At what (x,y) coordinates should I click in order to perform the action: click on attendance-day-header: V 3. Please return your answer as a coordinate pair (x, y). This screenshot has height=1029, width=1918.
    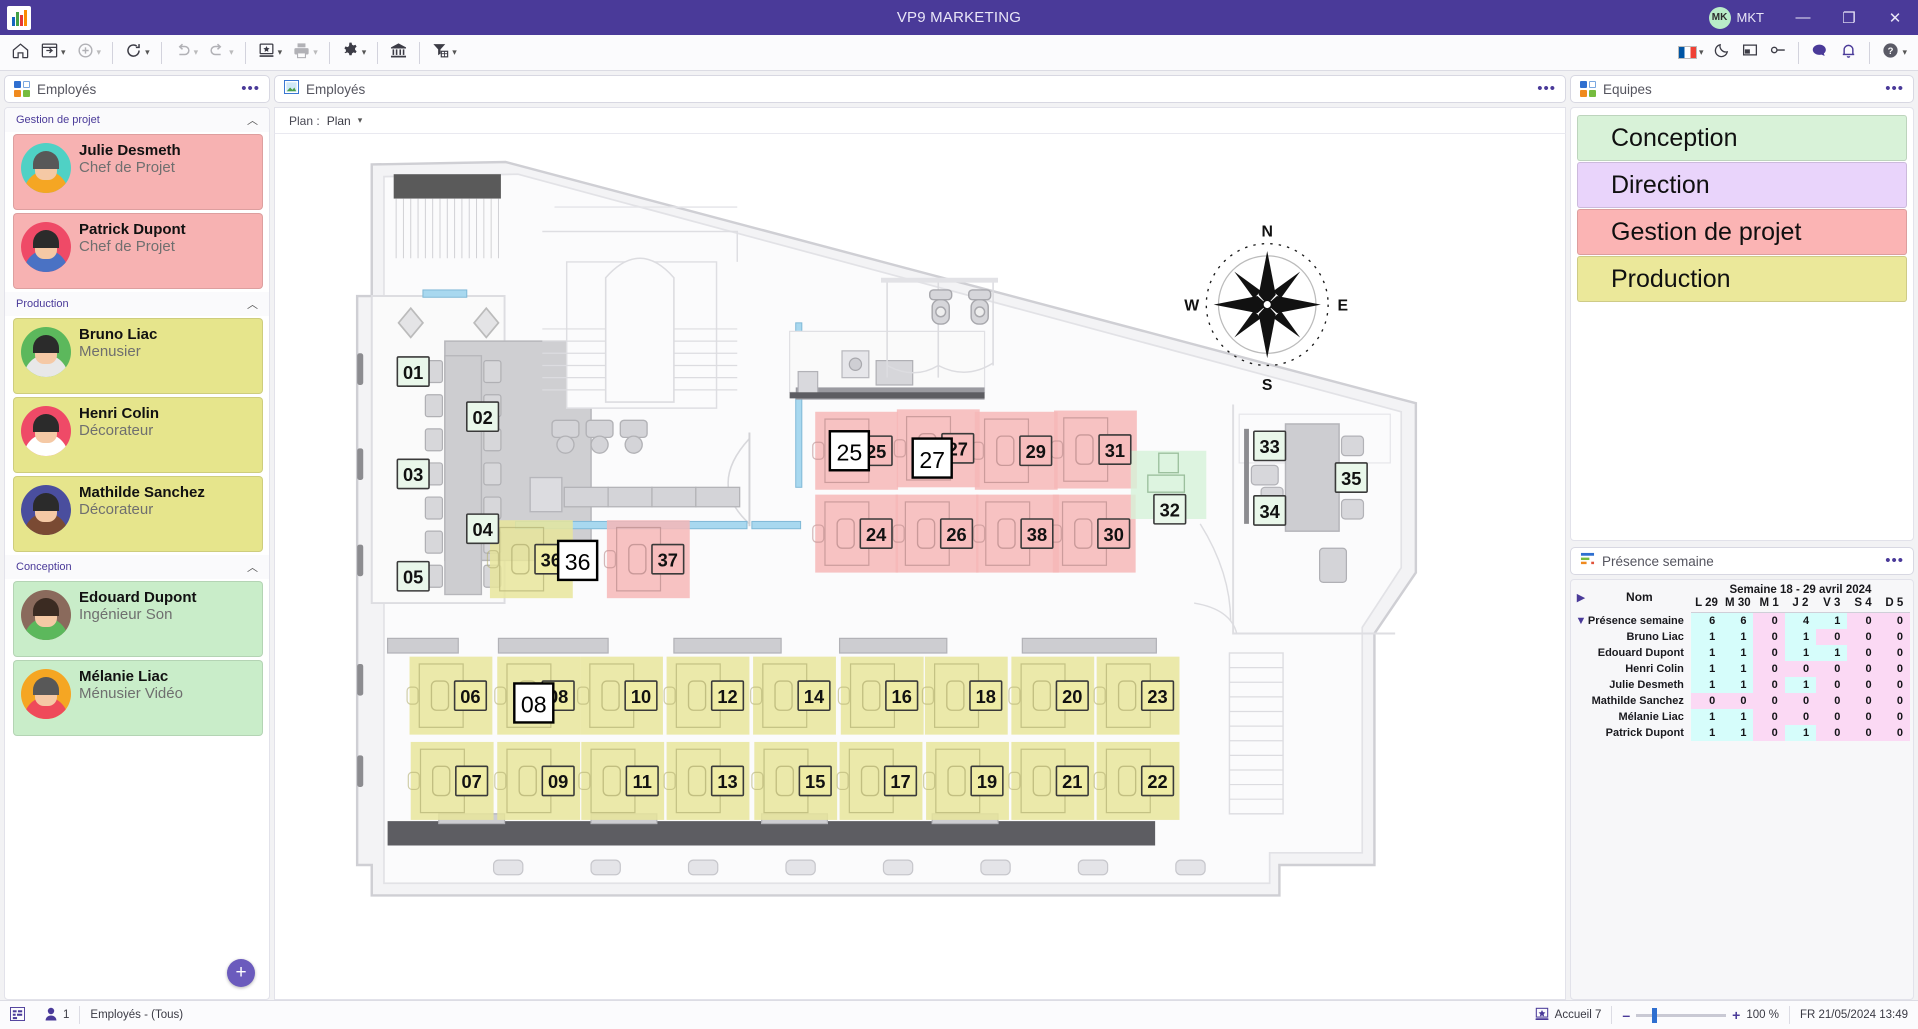
    Looking at the image, I should click on (1832, 605).